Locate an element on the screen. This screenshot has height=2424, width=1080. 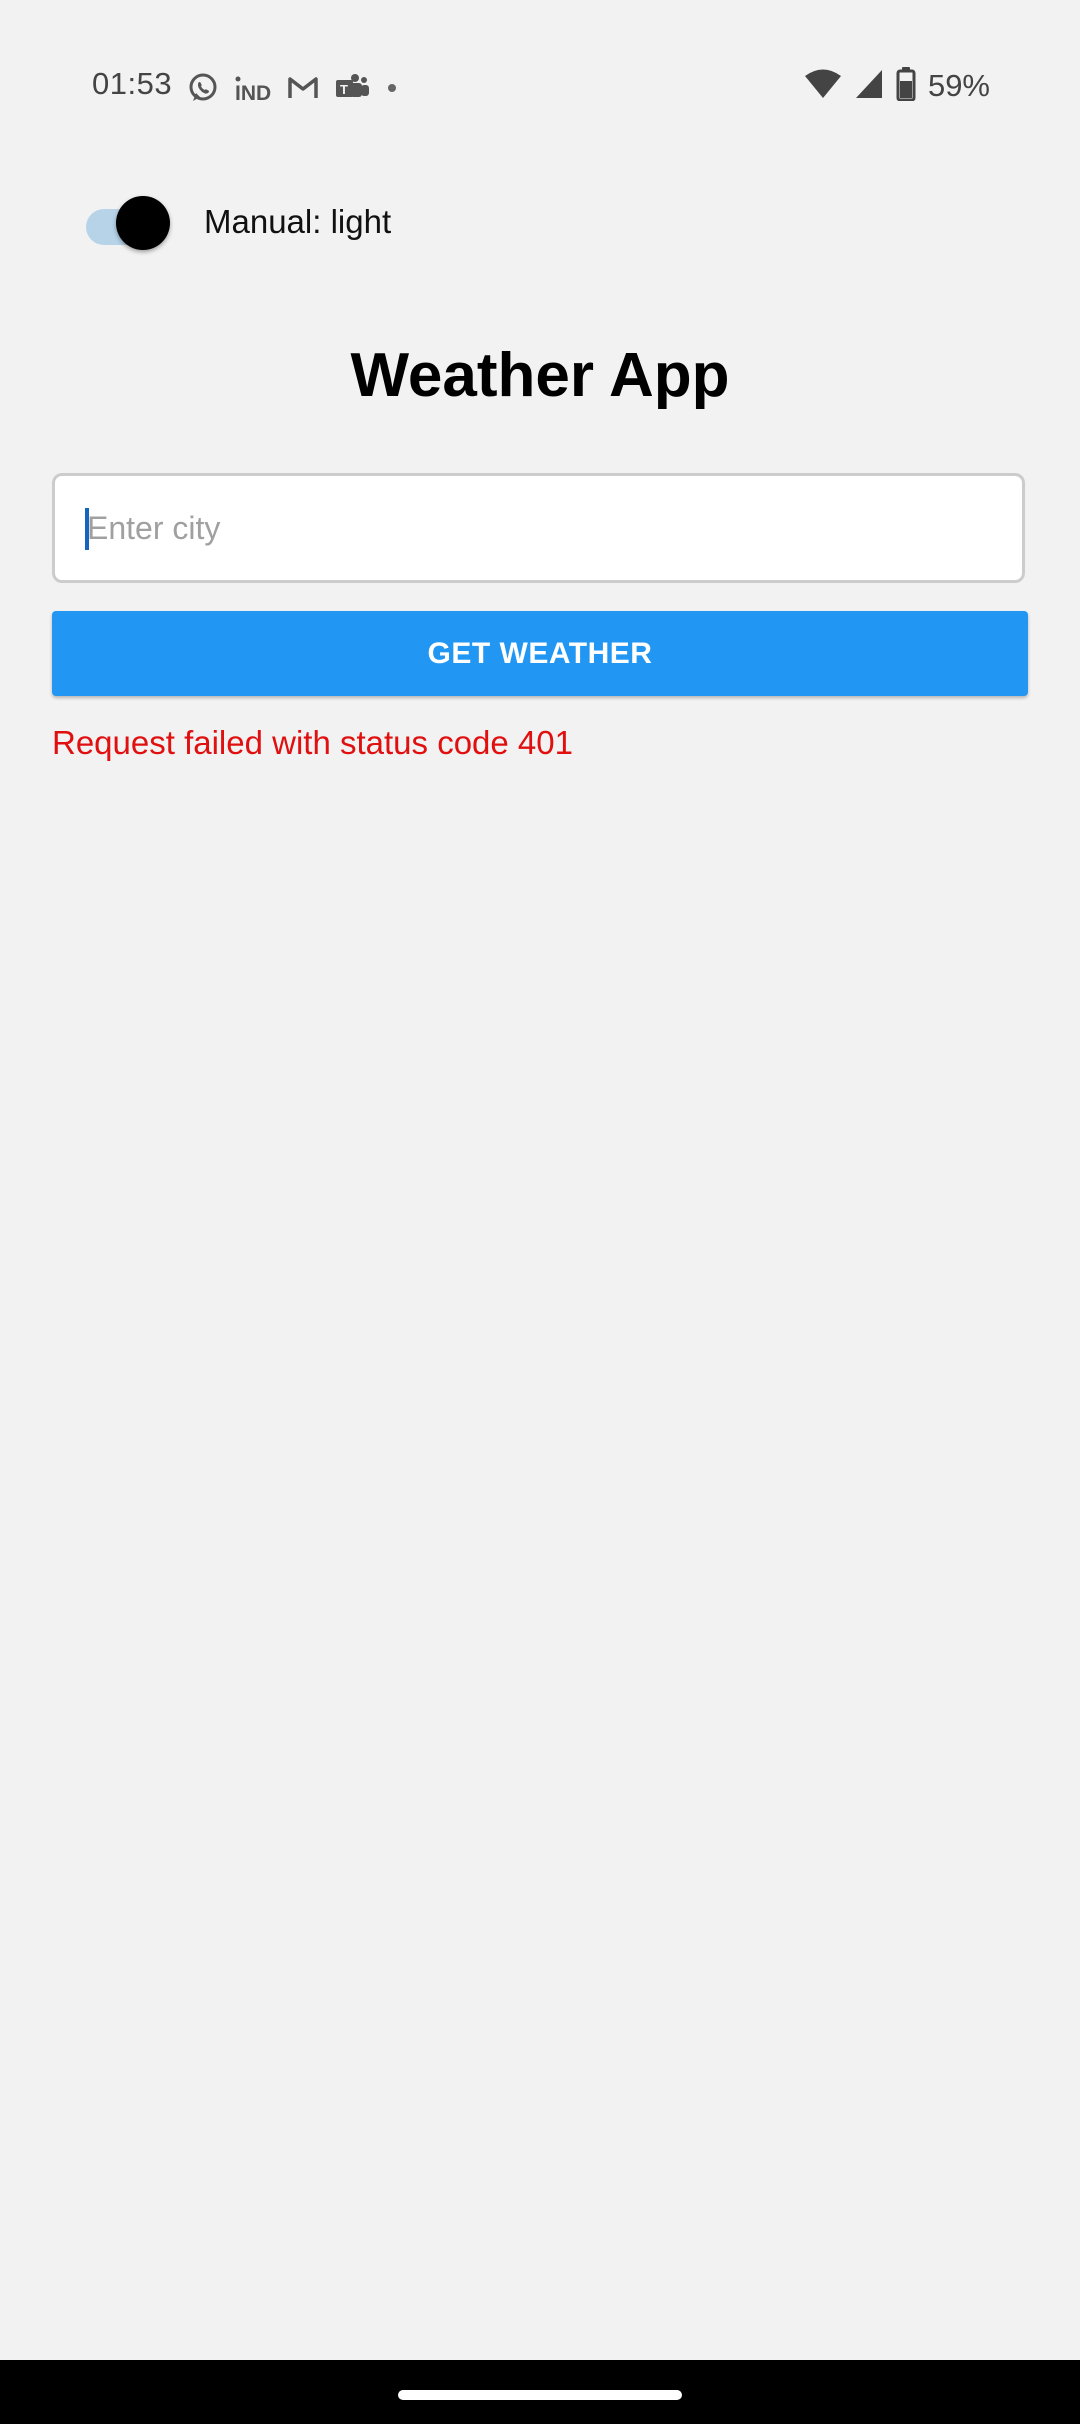
theme-toggle-row: Manual: light is located at coordinates (238, 222).